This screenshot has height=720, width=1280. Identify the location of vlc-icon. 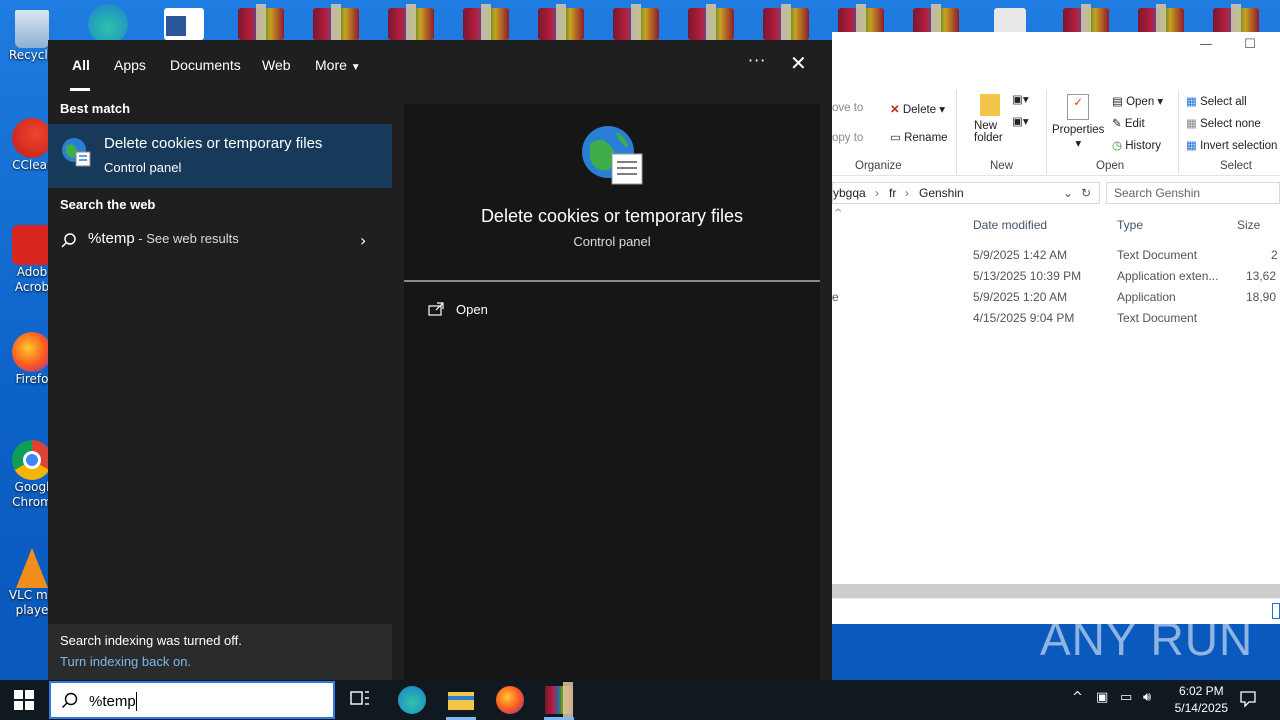
(32, 568).